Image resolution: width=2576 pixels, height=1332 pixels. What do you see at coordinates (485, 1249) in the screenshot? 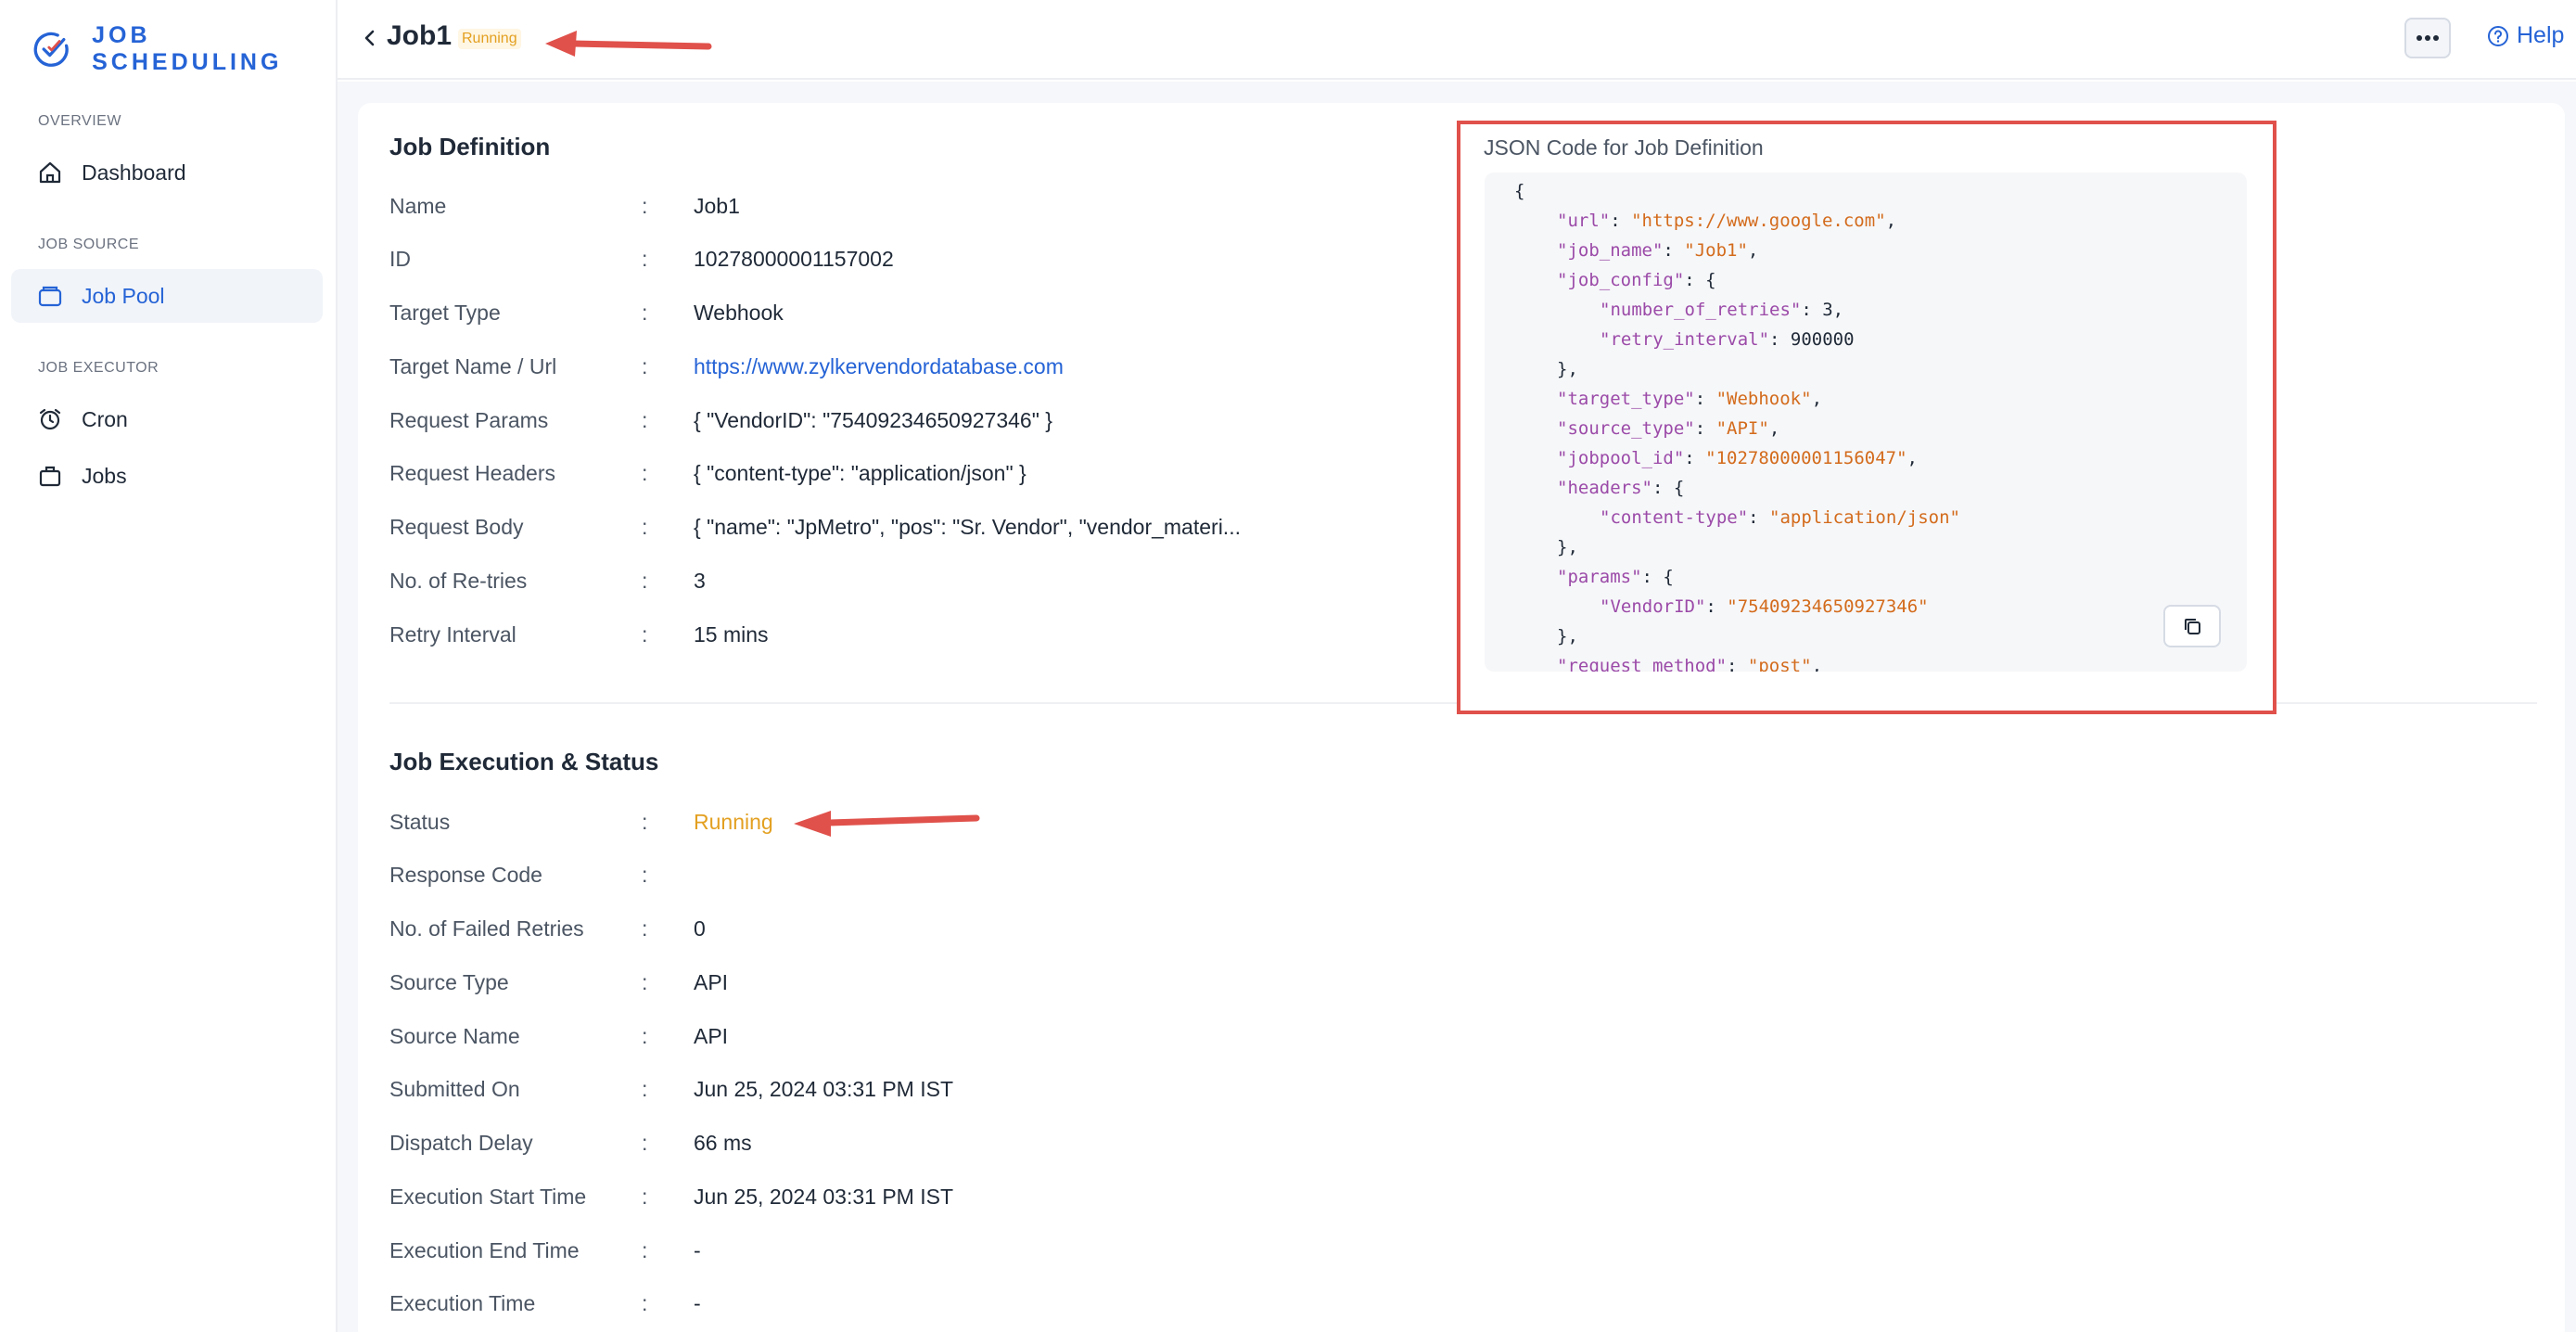
I see `detail-label: Execution End Time` at bounding box center [485, 1249].